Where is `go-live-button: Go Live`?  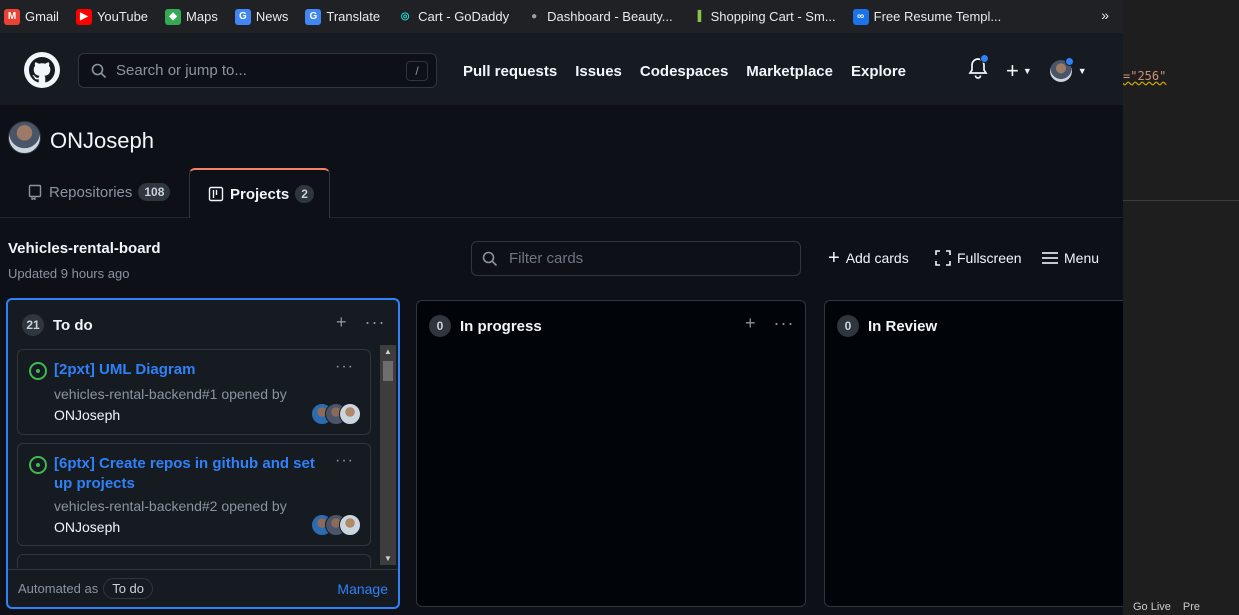
go-live-button: Go Live is located at coordinates (1152, 608).